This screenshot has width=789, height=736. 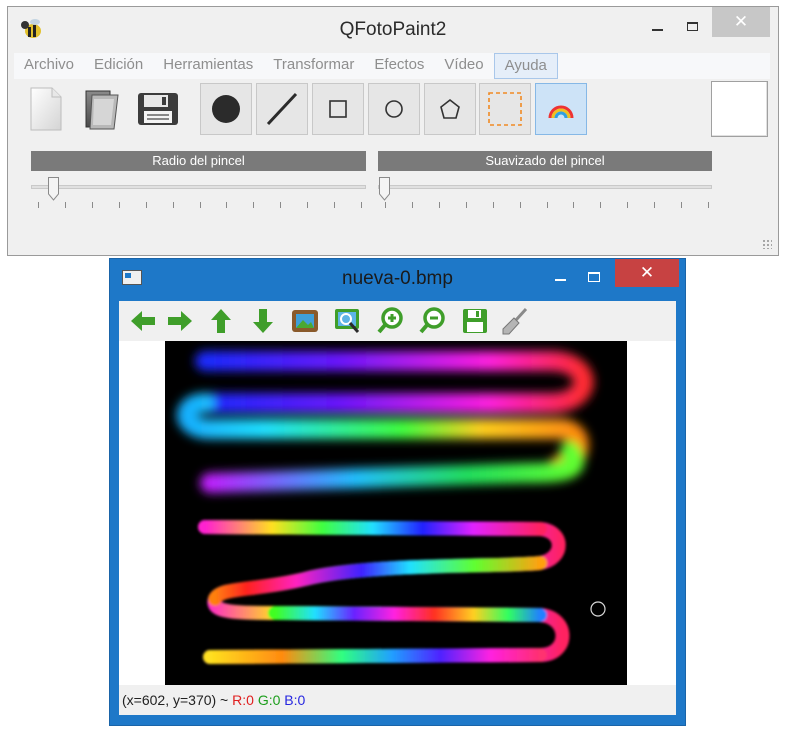 I want to click on rainbow-tool-button, so click(x=561, y=109).